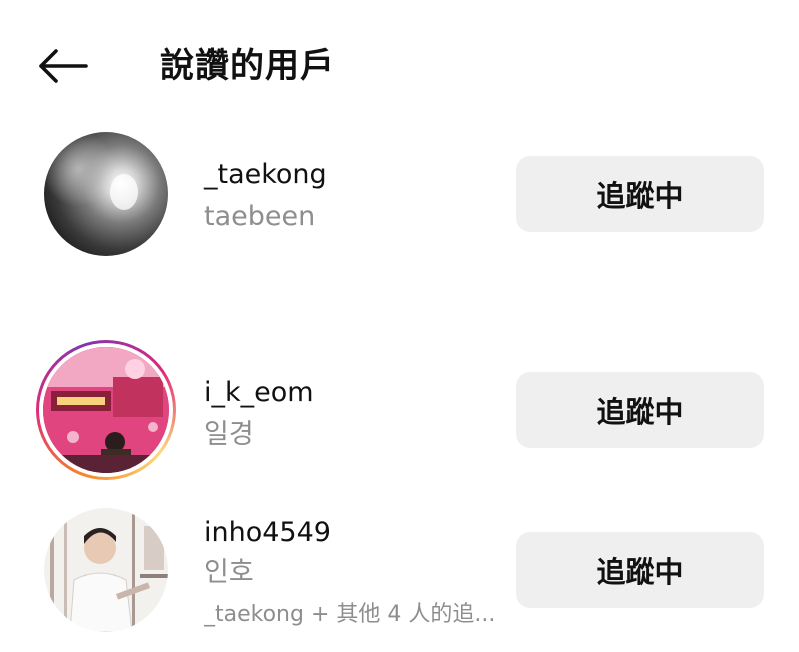  I want to click on full-name: 인호, so click(229, 572).